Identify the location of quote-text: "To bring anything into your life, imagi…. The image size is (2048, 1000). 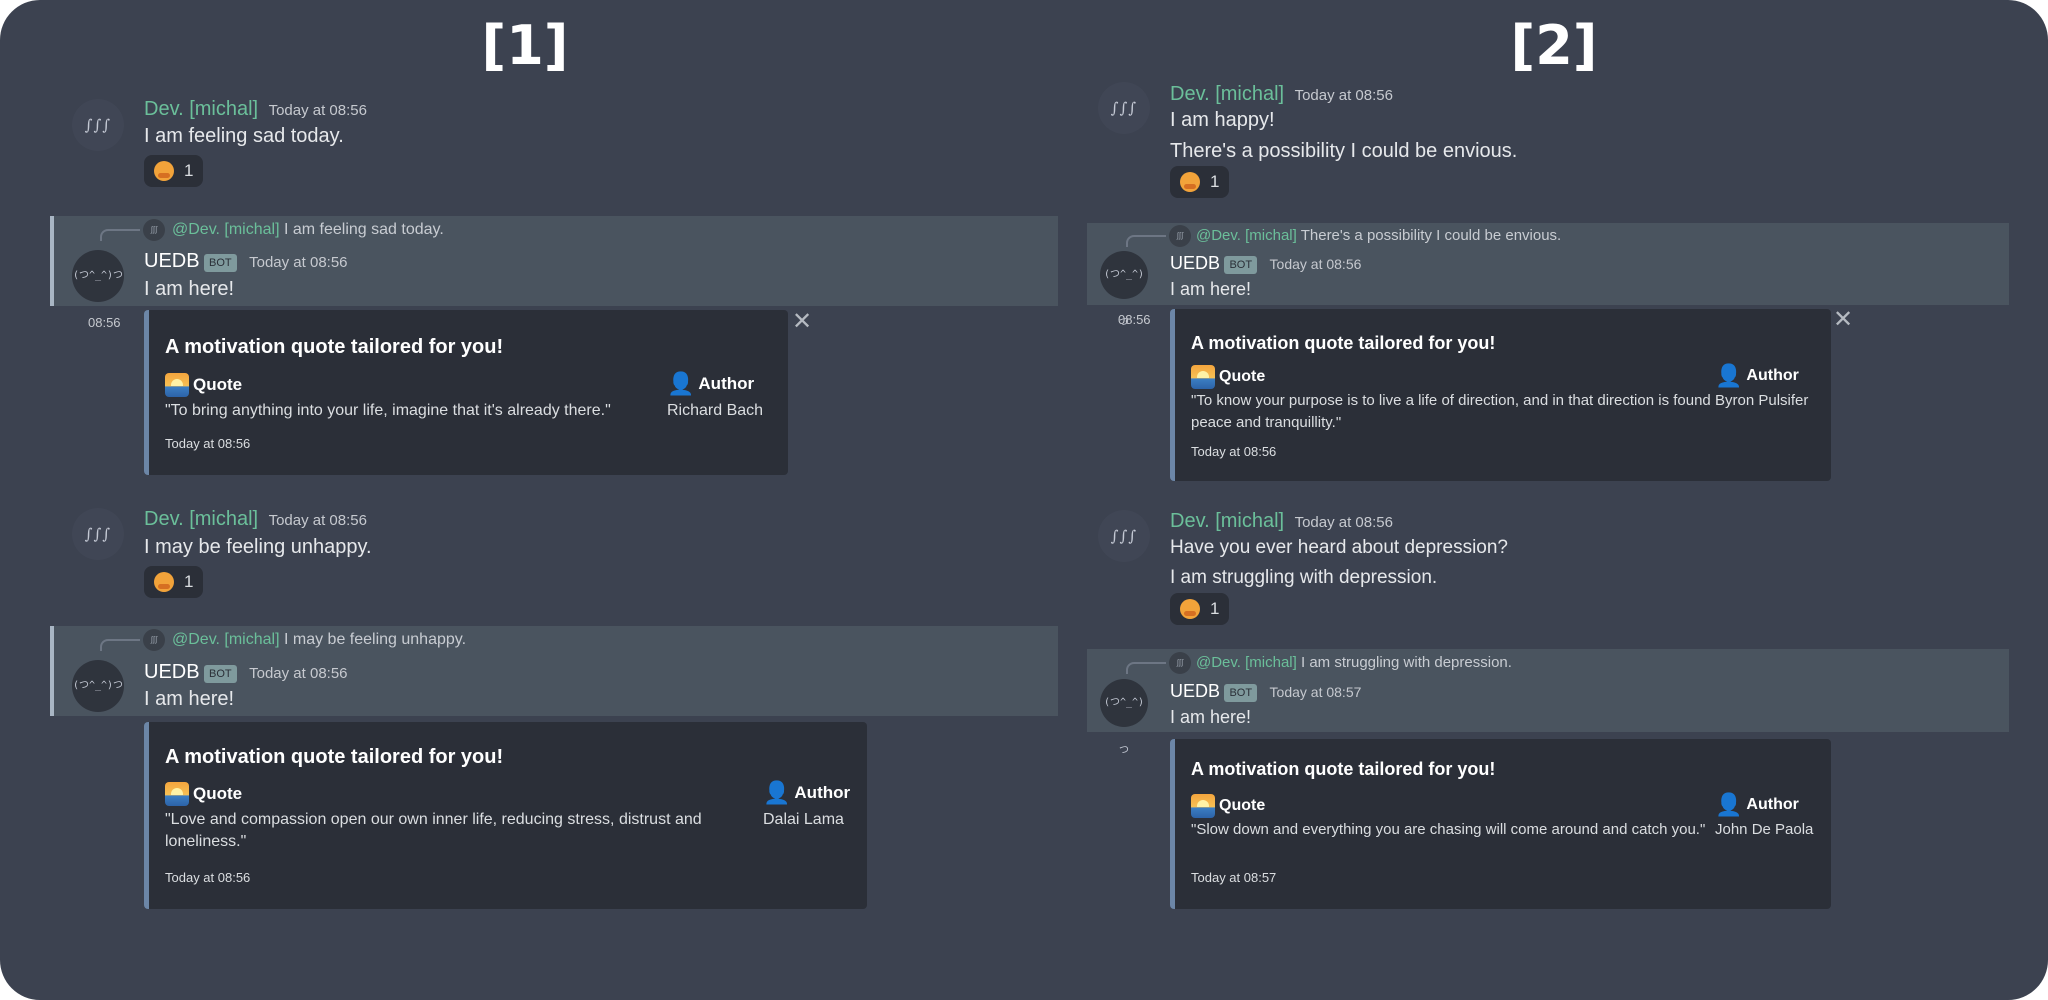
(388, 410).